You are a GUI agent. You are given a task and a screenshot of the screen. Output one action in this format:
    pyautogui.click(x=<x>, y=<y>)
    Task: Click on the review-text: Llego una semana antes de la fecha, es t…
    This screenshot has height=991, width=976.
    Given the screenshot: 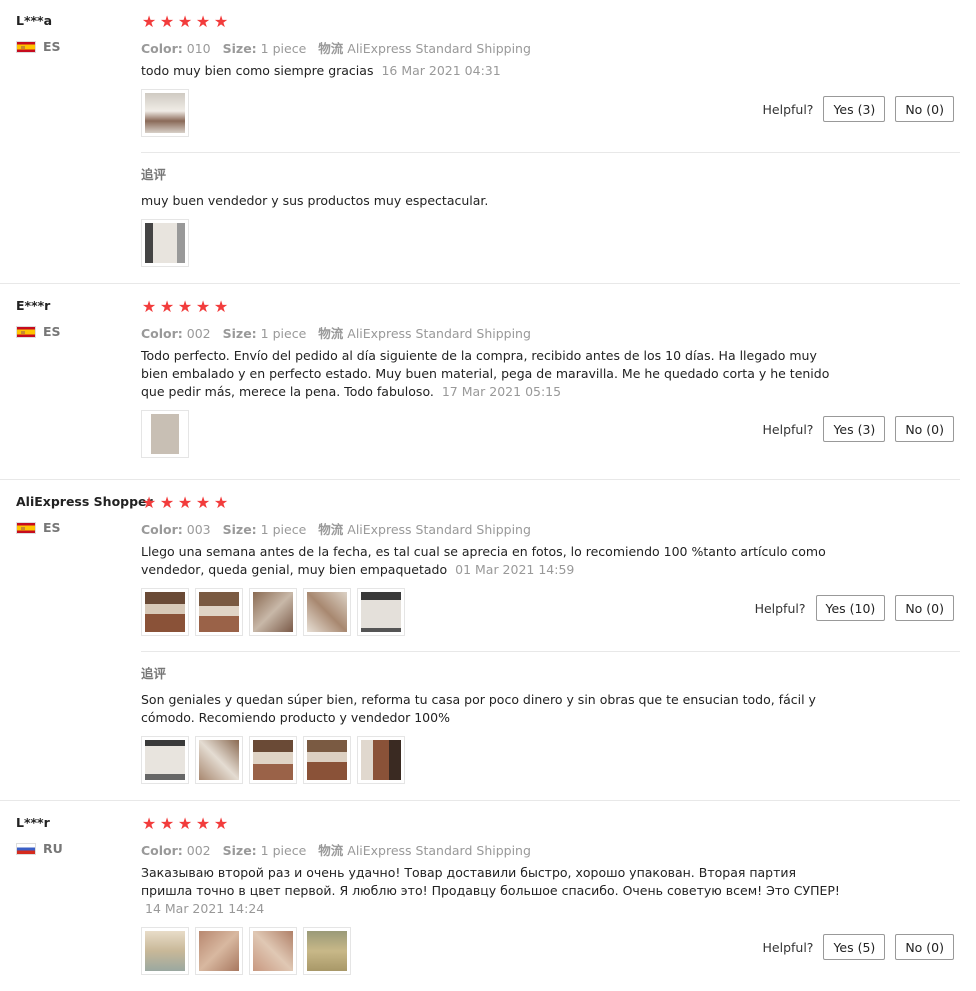 What is the action you would take?
    pyautogui.click(x=483, y=560)
    